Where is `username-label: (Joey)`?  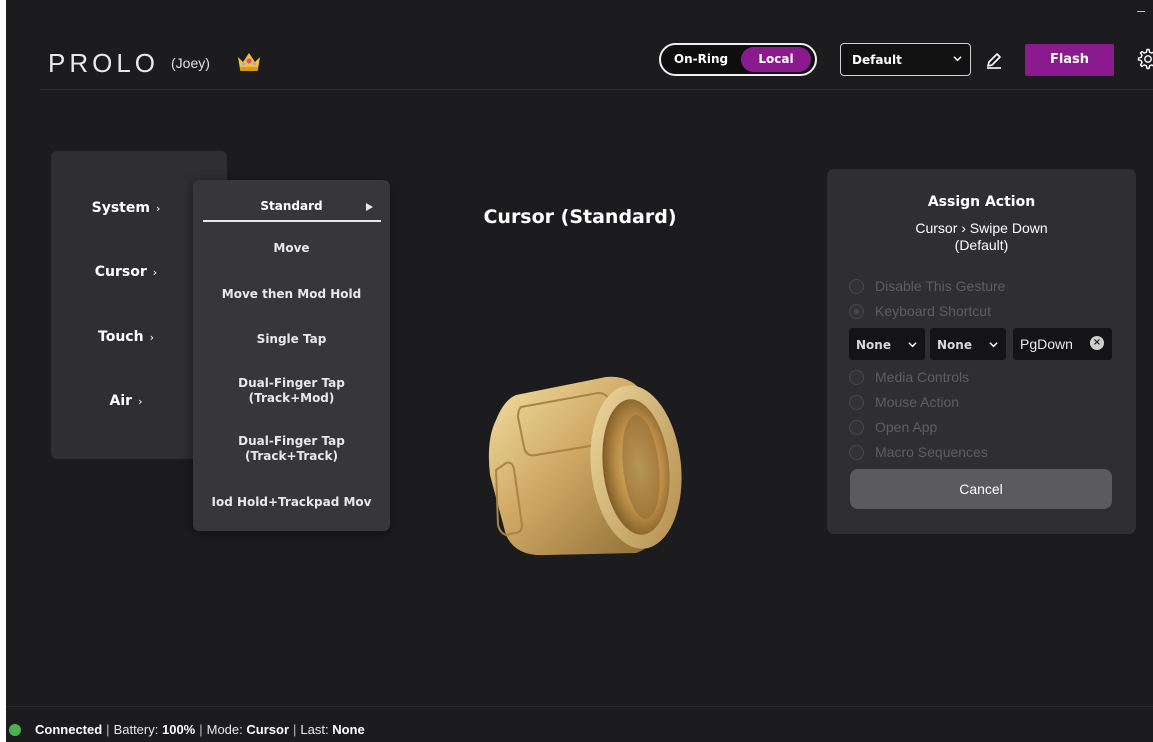 username-label: (Joey) is located at coordinates (190, 63).